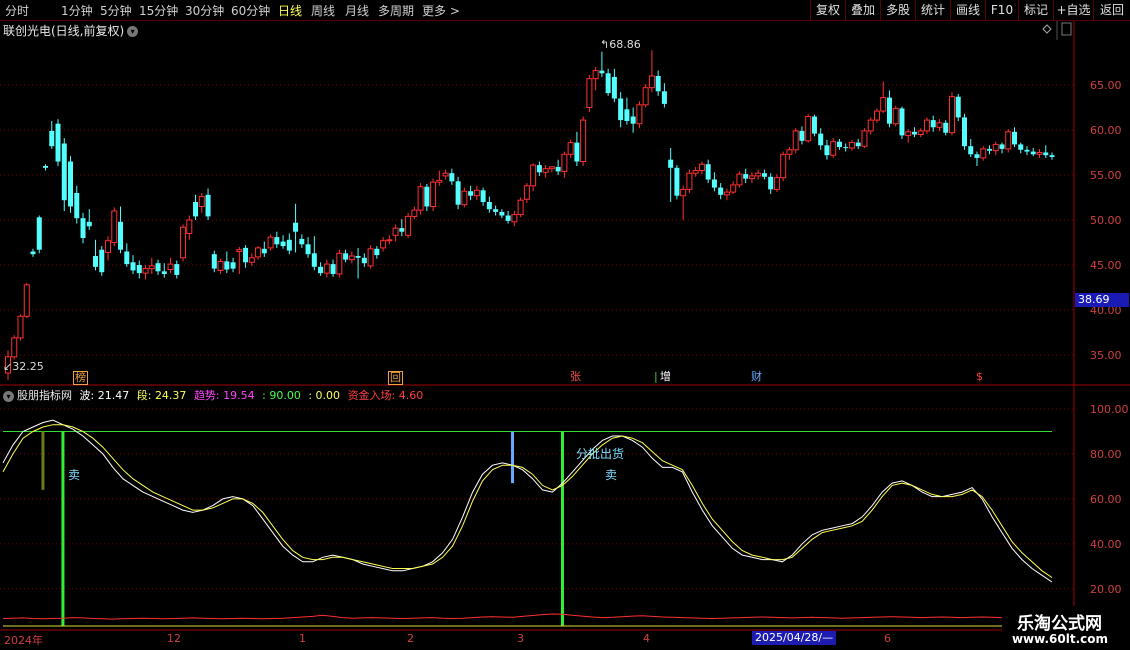 Image resolution: width=1130 pixels, height=650 pixels. Describe the element at coordinates (206, 395) in the screenshot. I see `trend-label: 趋势:` at that location.